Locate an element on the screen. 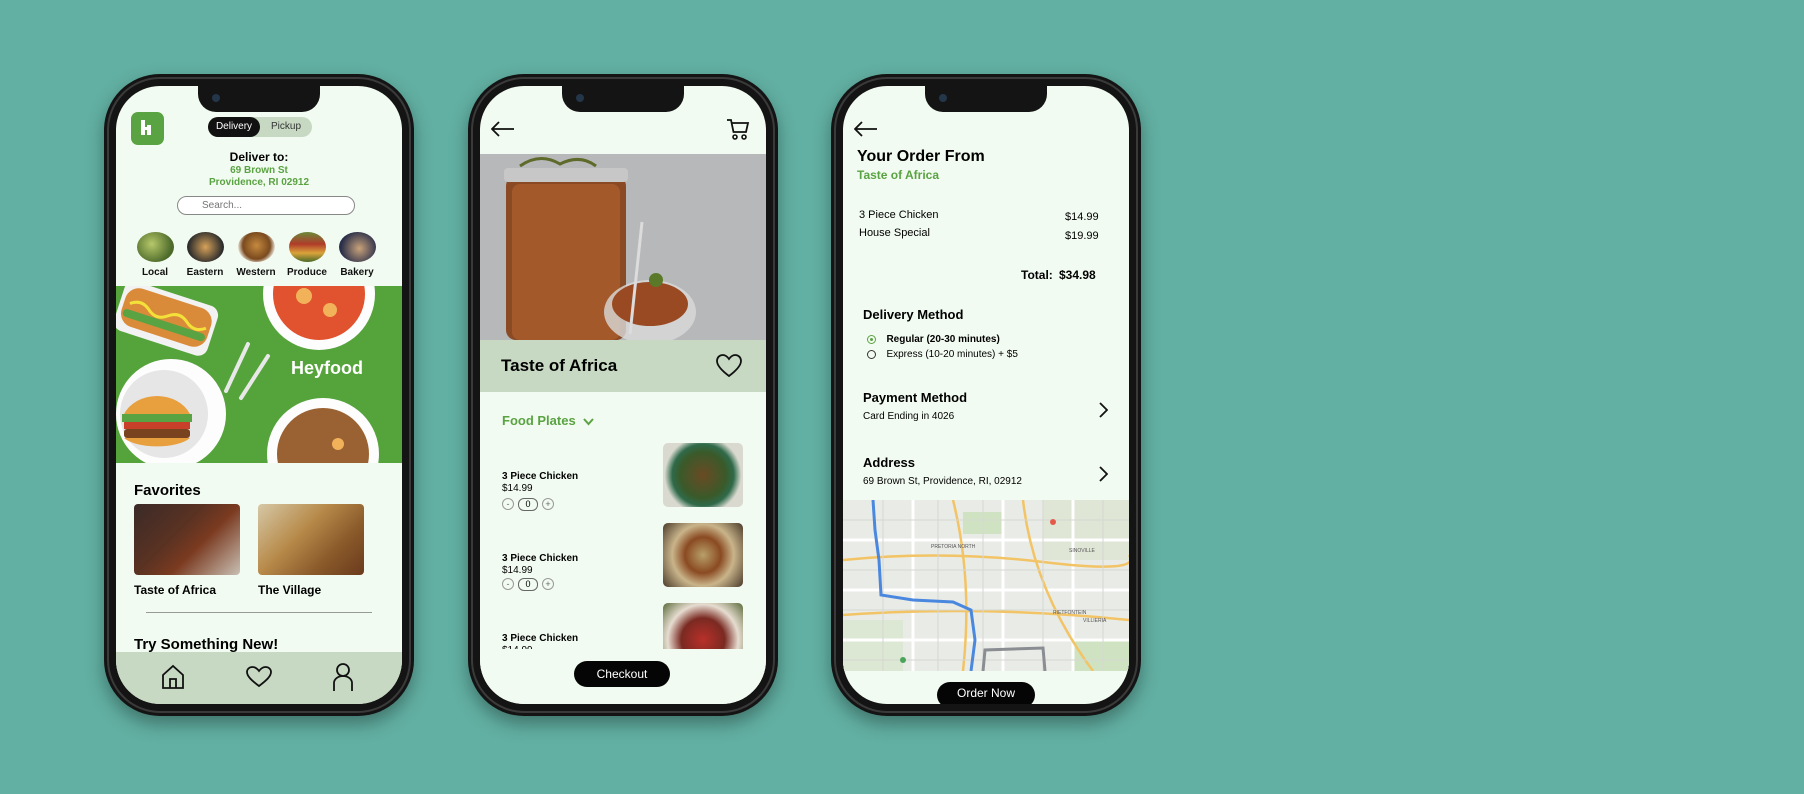  payment-method-value: Card Ending in 4026 is located at coordinates (909, 416).